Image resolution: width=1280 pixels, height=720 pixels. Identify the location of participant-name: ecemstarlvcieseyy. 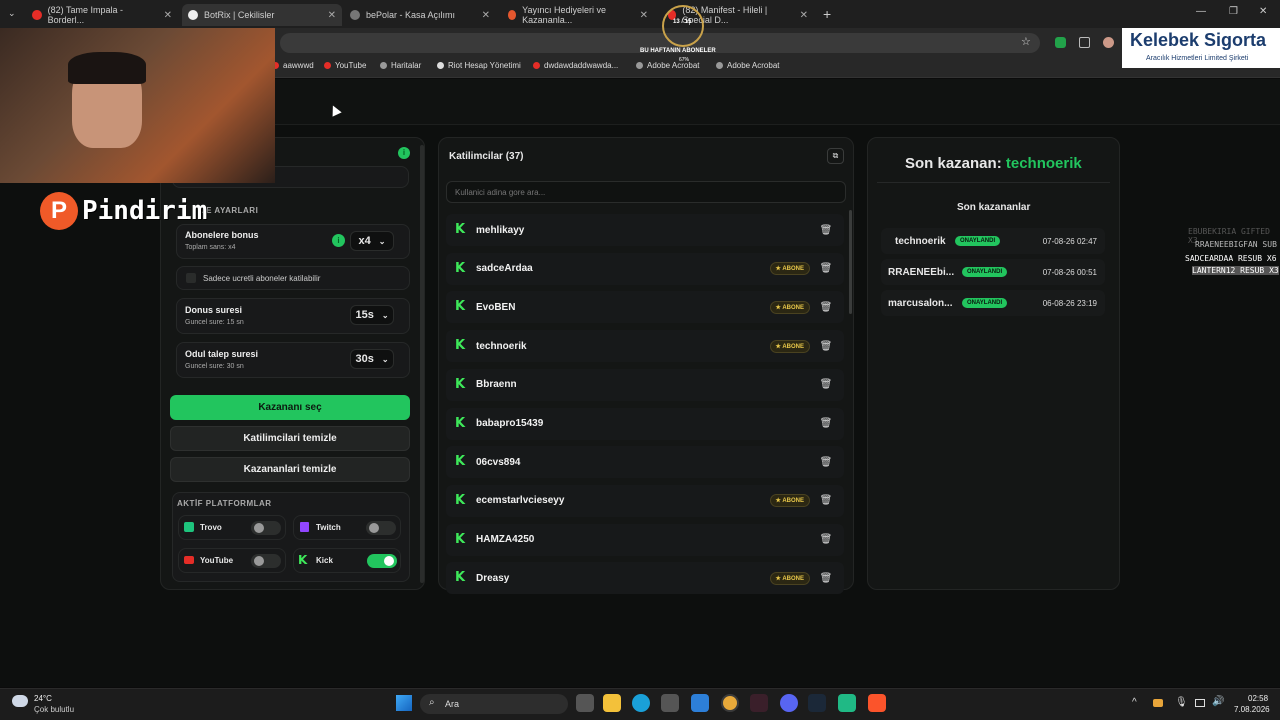
(520, 501).